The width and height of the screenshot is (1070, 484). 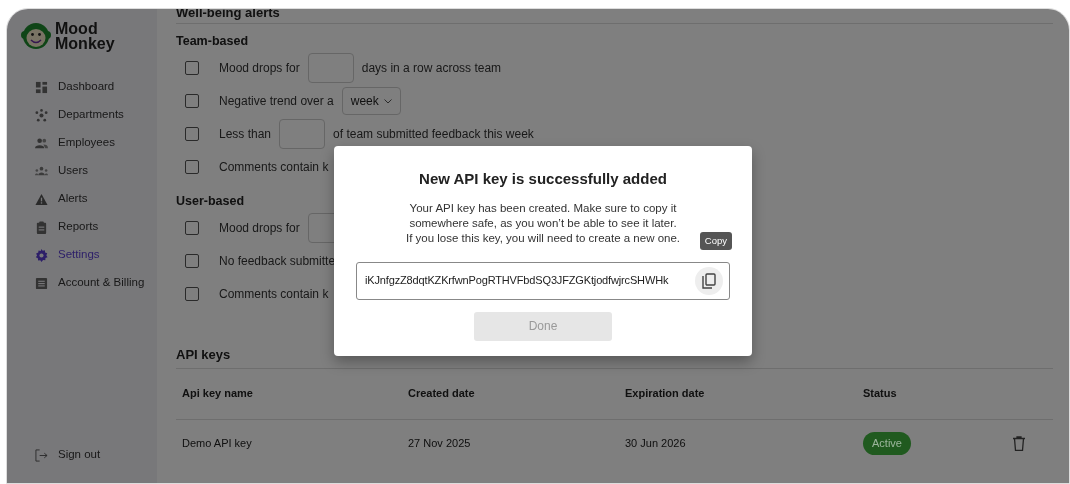 I want to click on logo-text: Mood Monkey, so click(x=85, y=36).